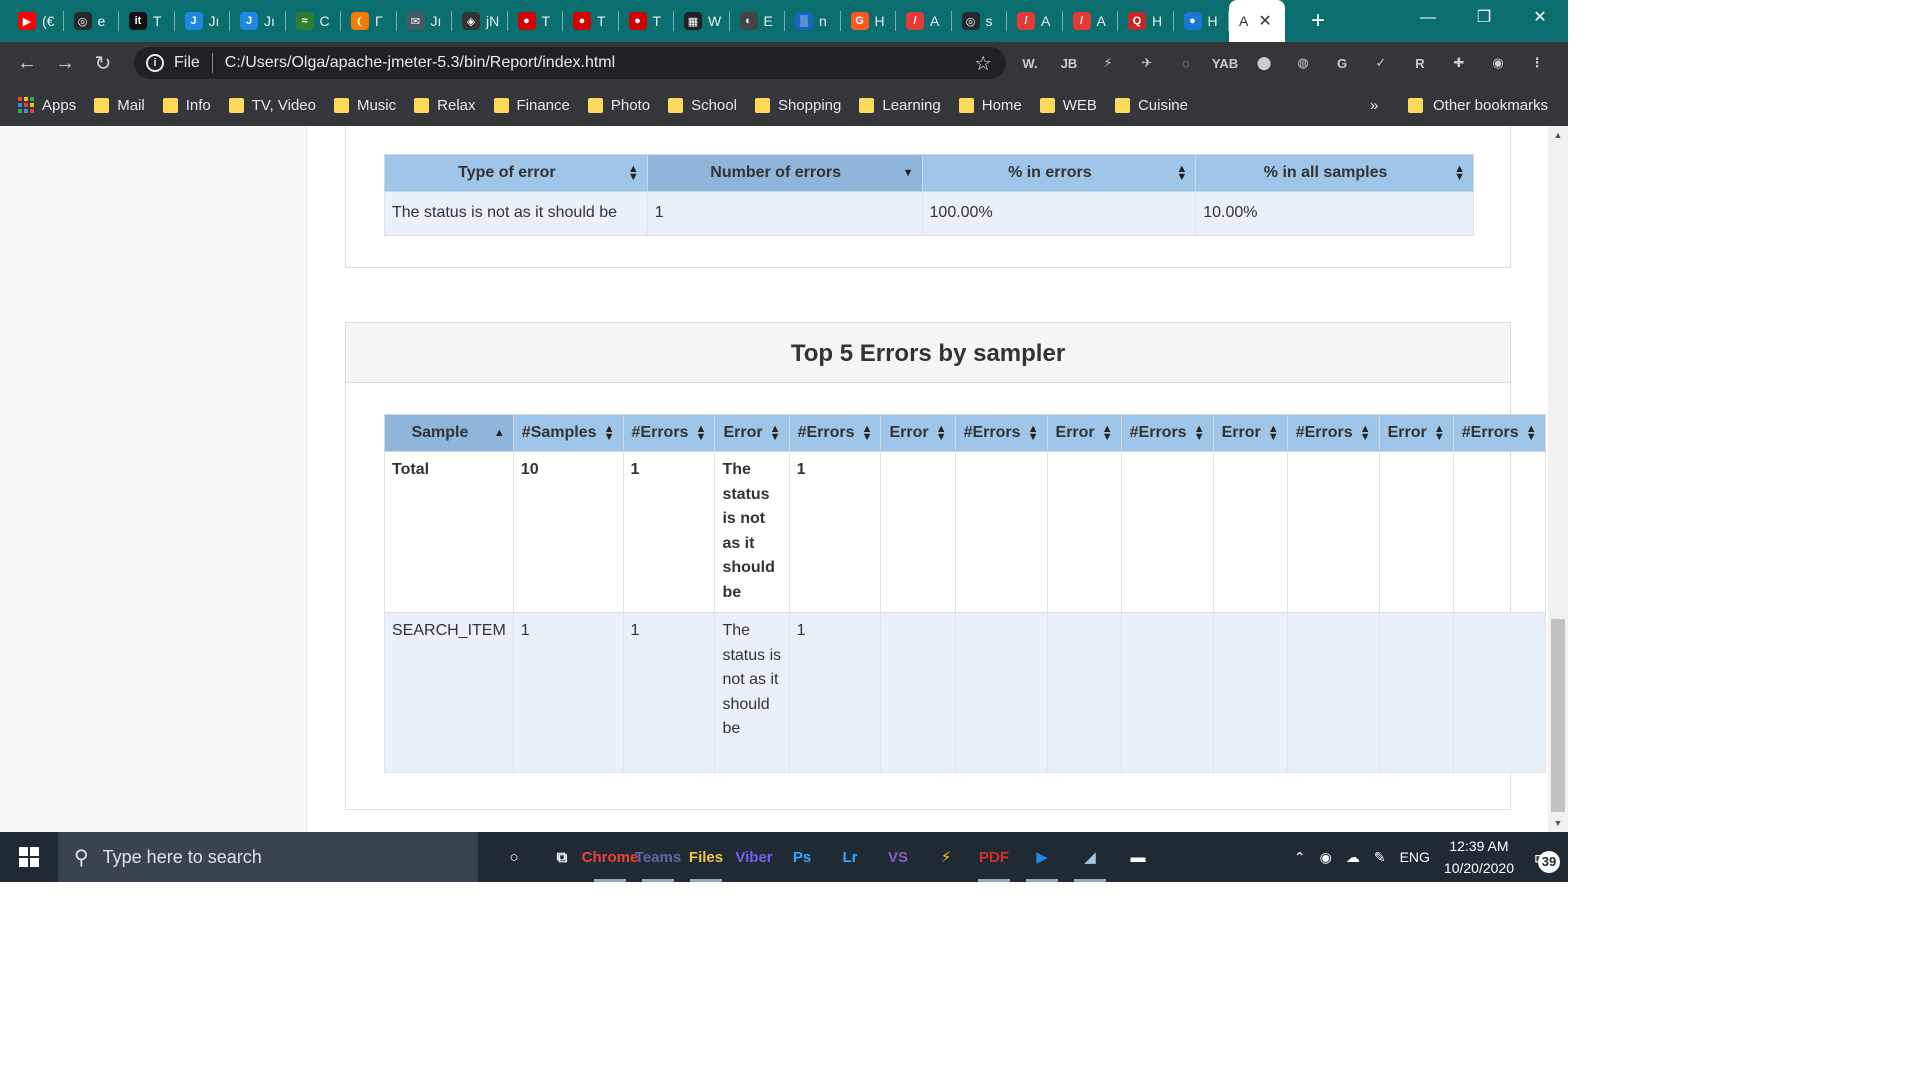  I want to click on taskbar-app-icon: ▶, so click(1042, 857).